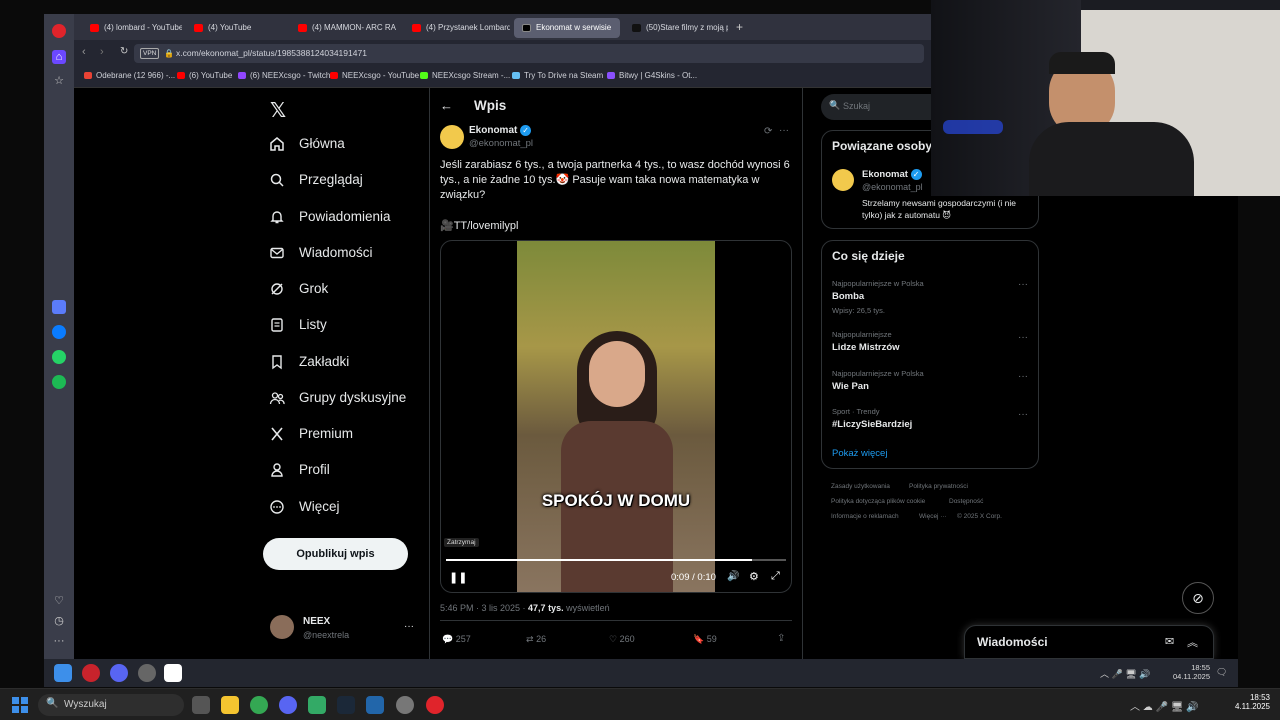  What do you see at coordinates (317, 705) in the screenshot?
I see `xbox-icon` at bounding box center [317, 705].